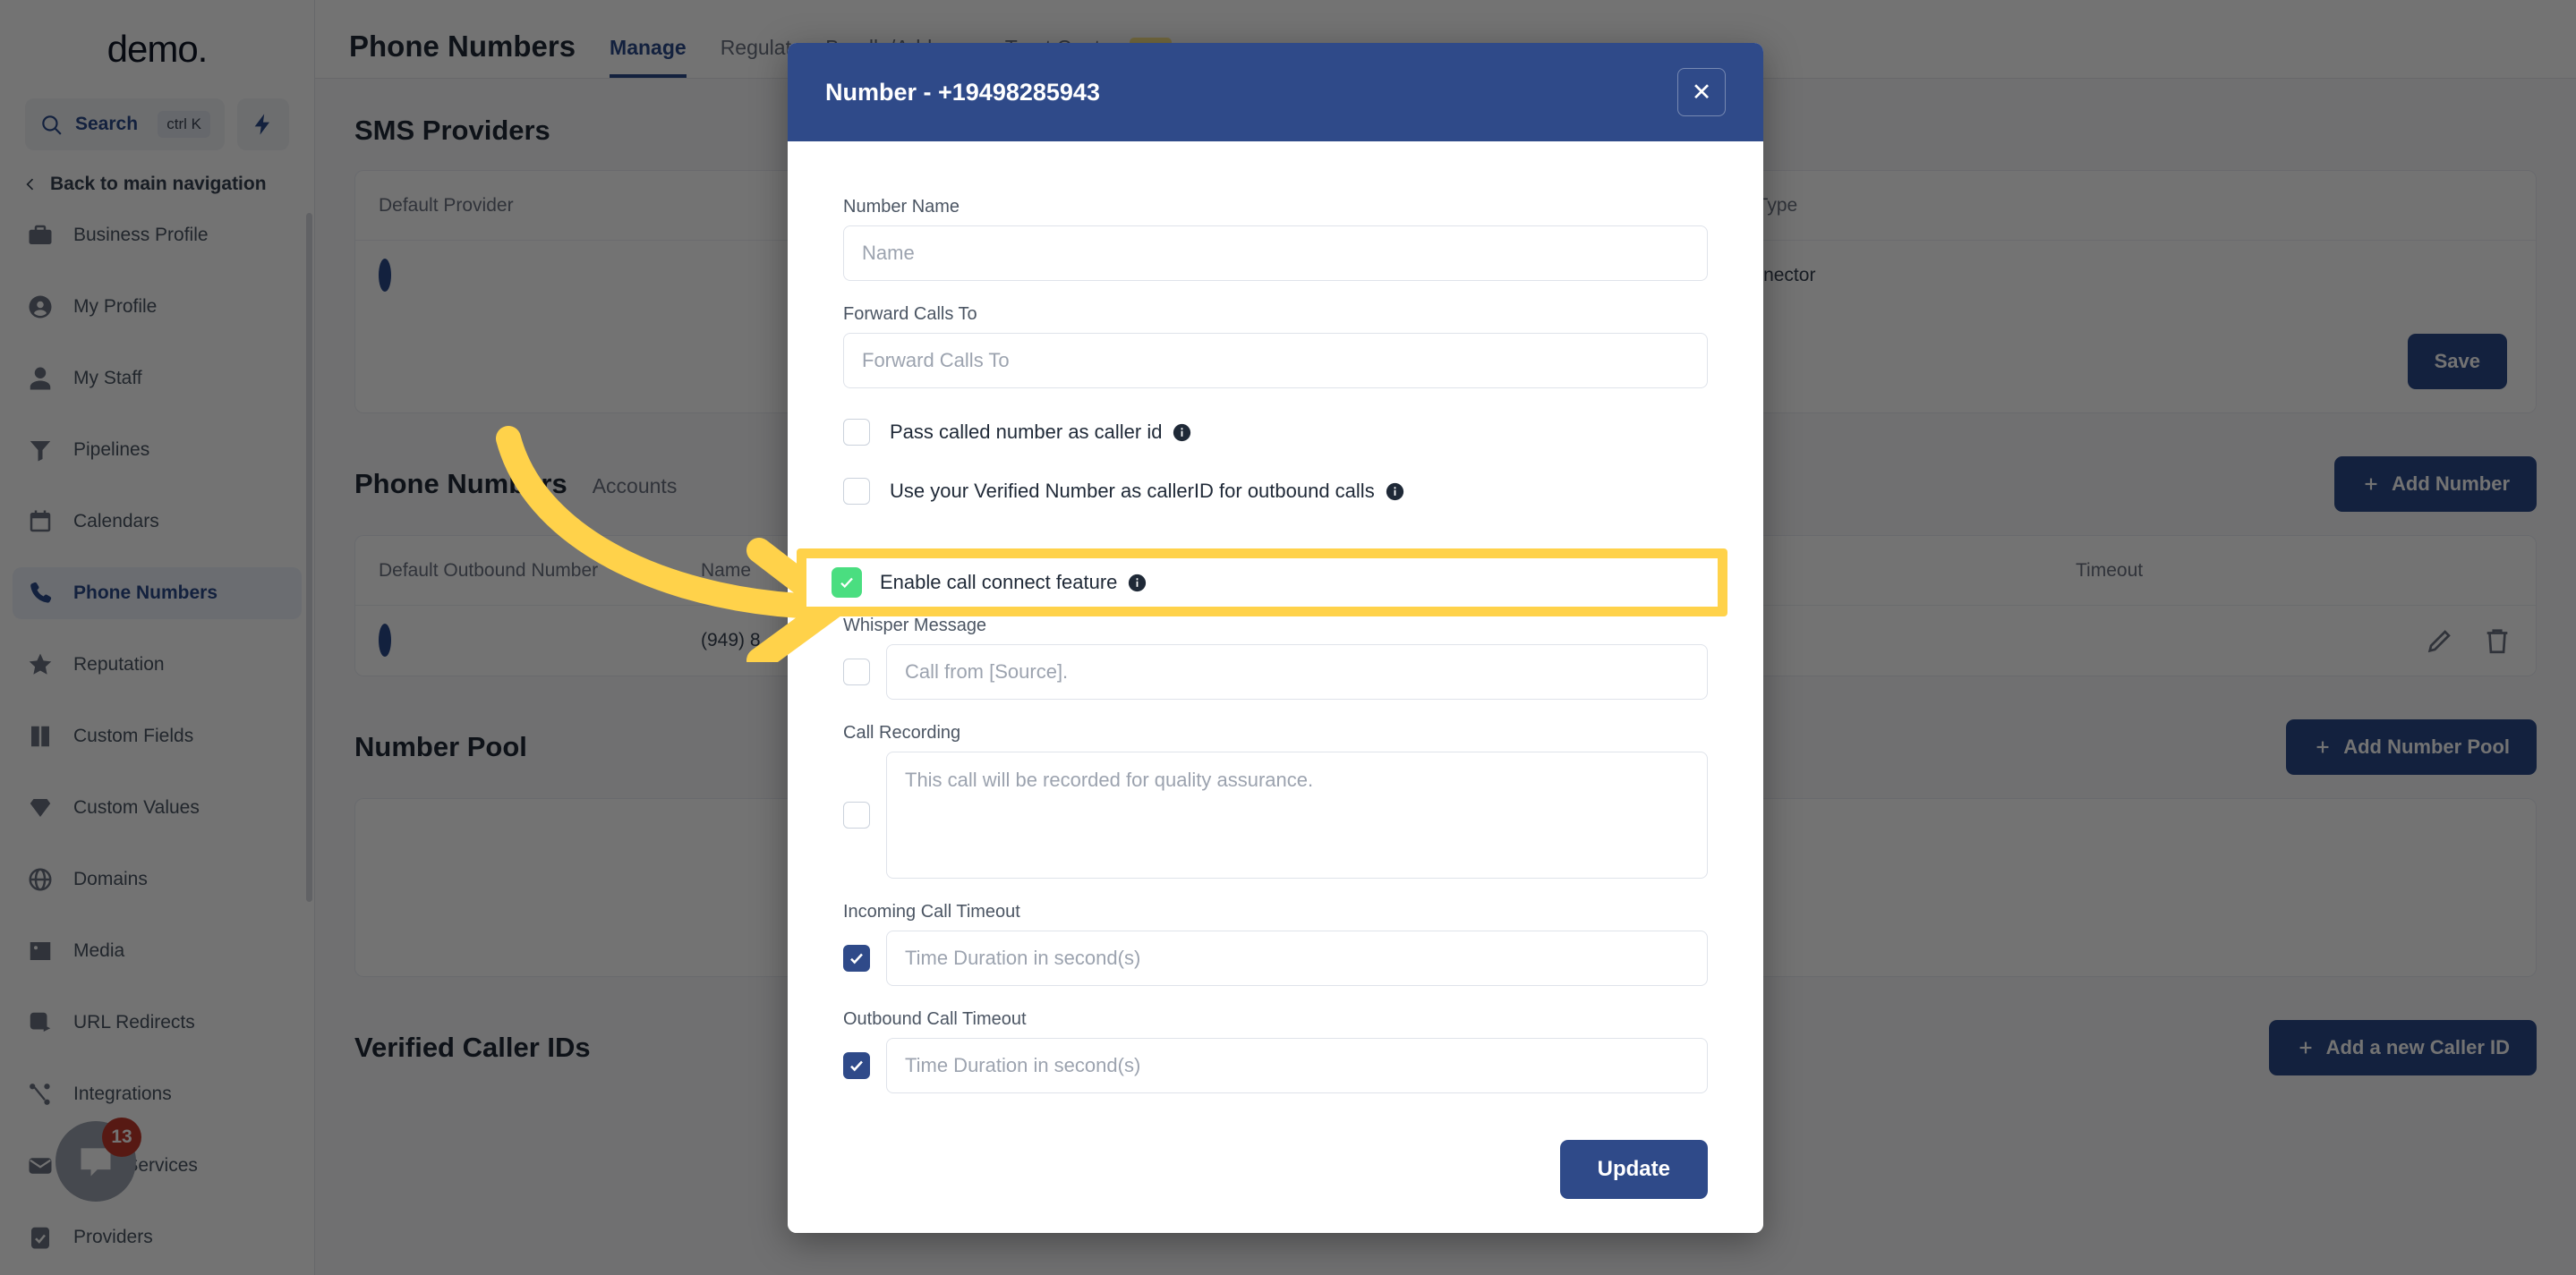 This screenshot has width=2576, height=1275. I want to click on call-recording-group: Call Recording, so click(1275, 801).